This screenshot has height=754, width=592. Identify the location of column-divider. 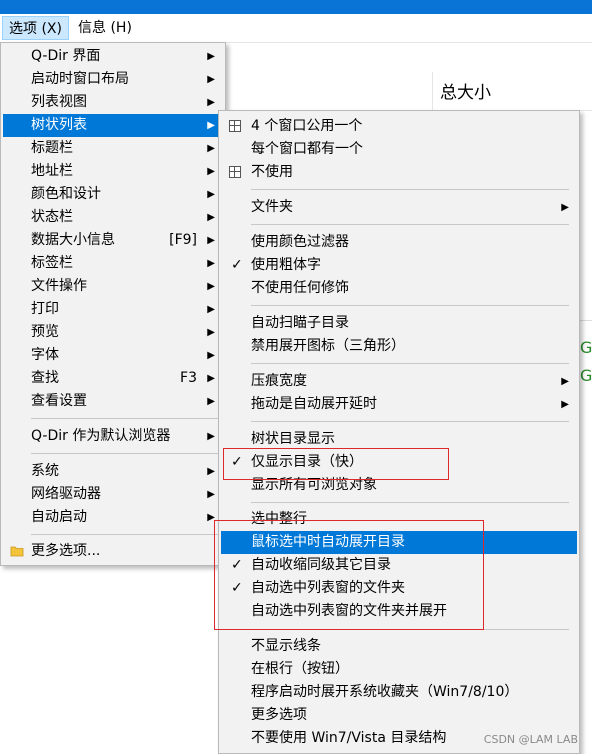
(432, 91).